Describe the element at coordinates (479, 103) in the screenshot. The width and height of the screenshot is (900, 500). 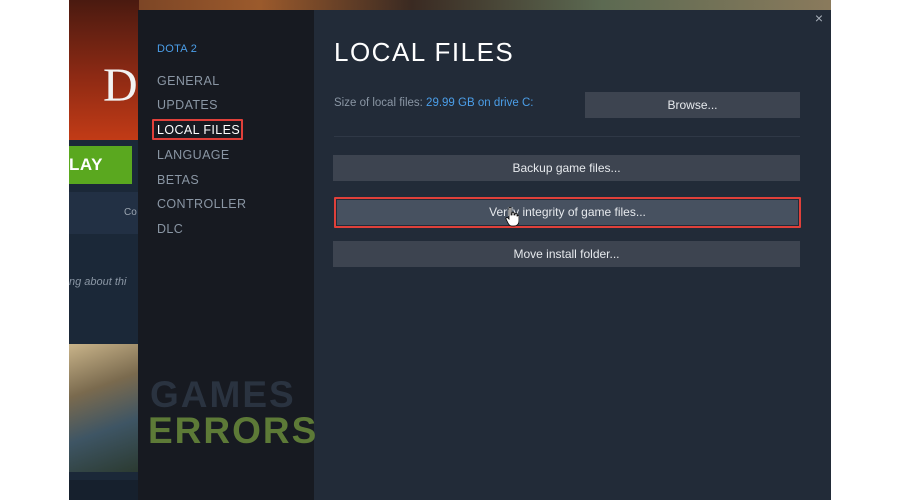
I see `size-value-link: 29.99 GB on drive C:` at that location.